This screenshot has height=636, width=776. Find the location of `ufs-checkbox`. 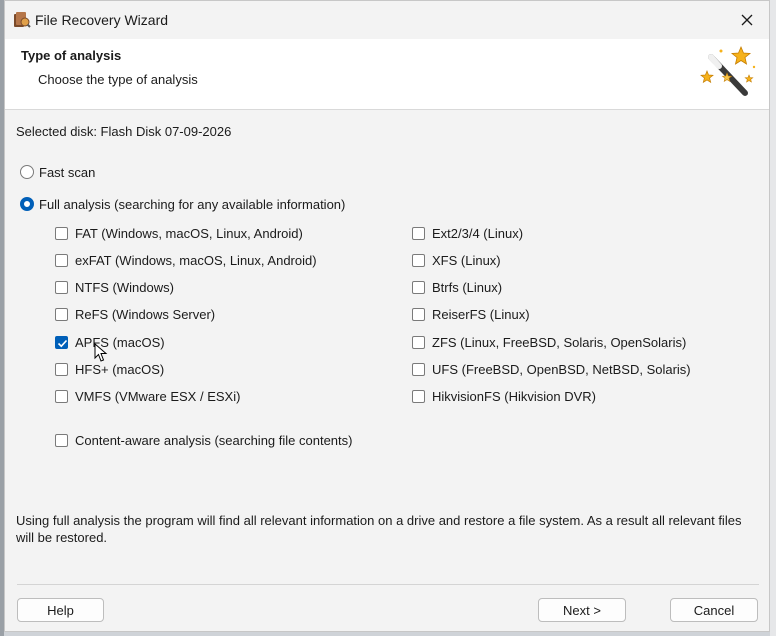

ufs-checkbox is located at coordinates (418, 369).